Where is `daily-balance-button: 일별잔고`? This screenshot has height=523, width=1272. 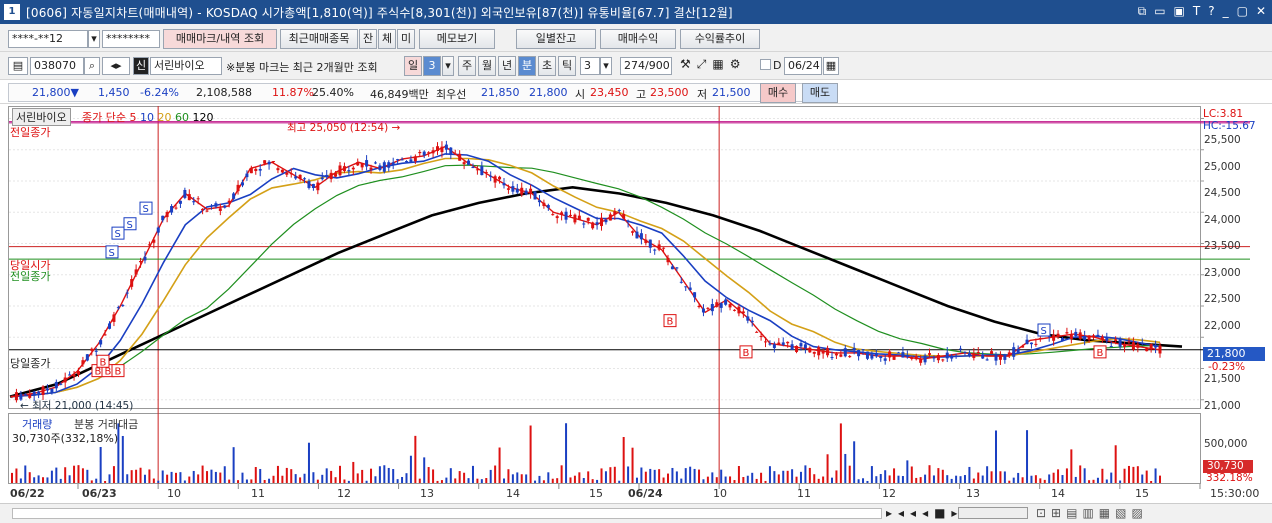 daily-balance-button: 일별잔고 is located at coordinates (556, 39).